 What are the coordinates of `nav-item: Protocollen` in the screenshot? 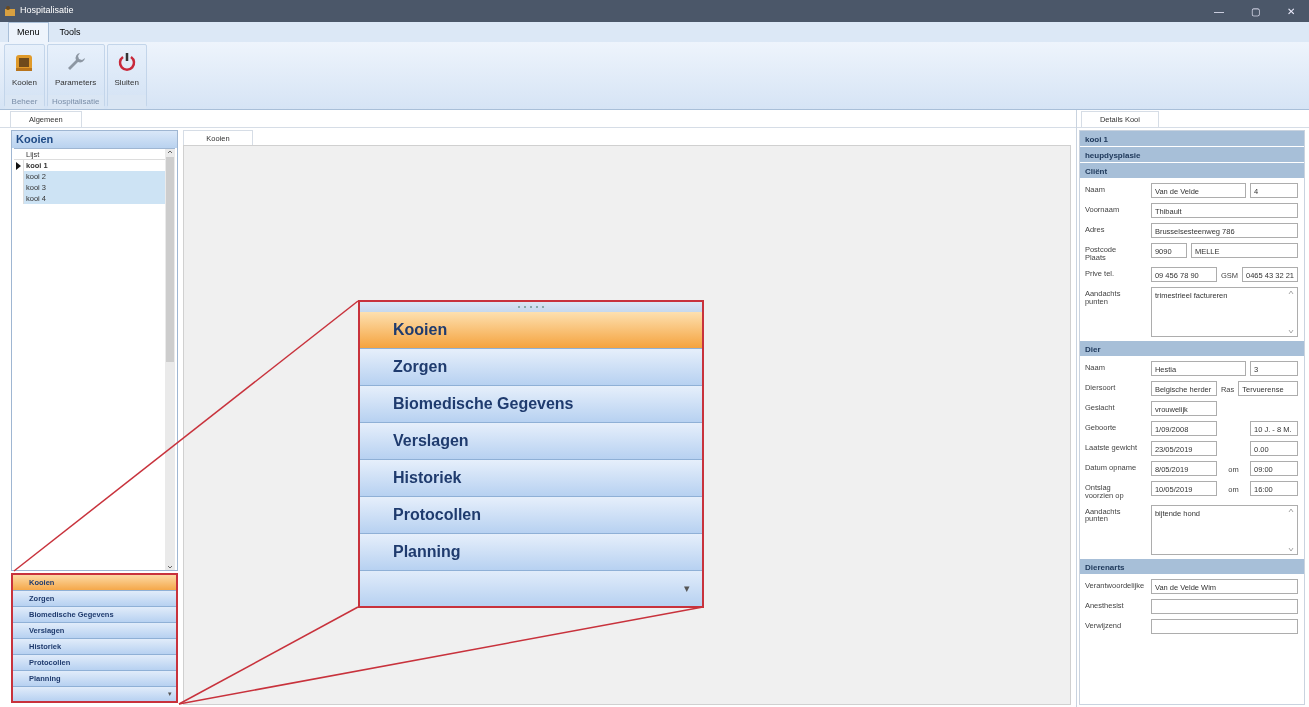 It's located at (531, 515).